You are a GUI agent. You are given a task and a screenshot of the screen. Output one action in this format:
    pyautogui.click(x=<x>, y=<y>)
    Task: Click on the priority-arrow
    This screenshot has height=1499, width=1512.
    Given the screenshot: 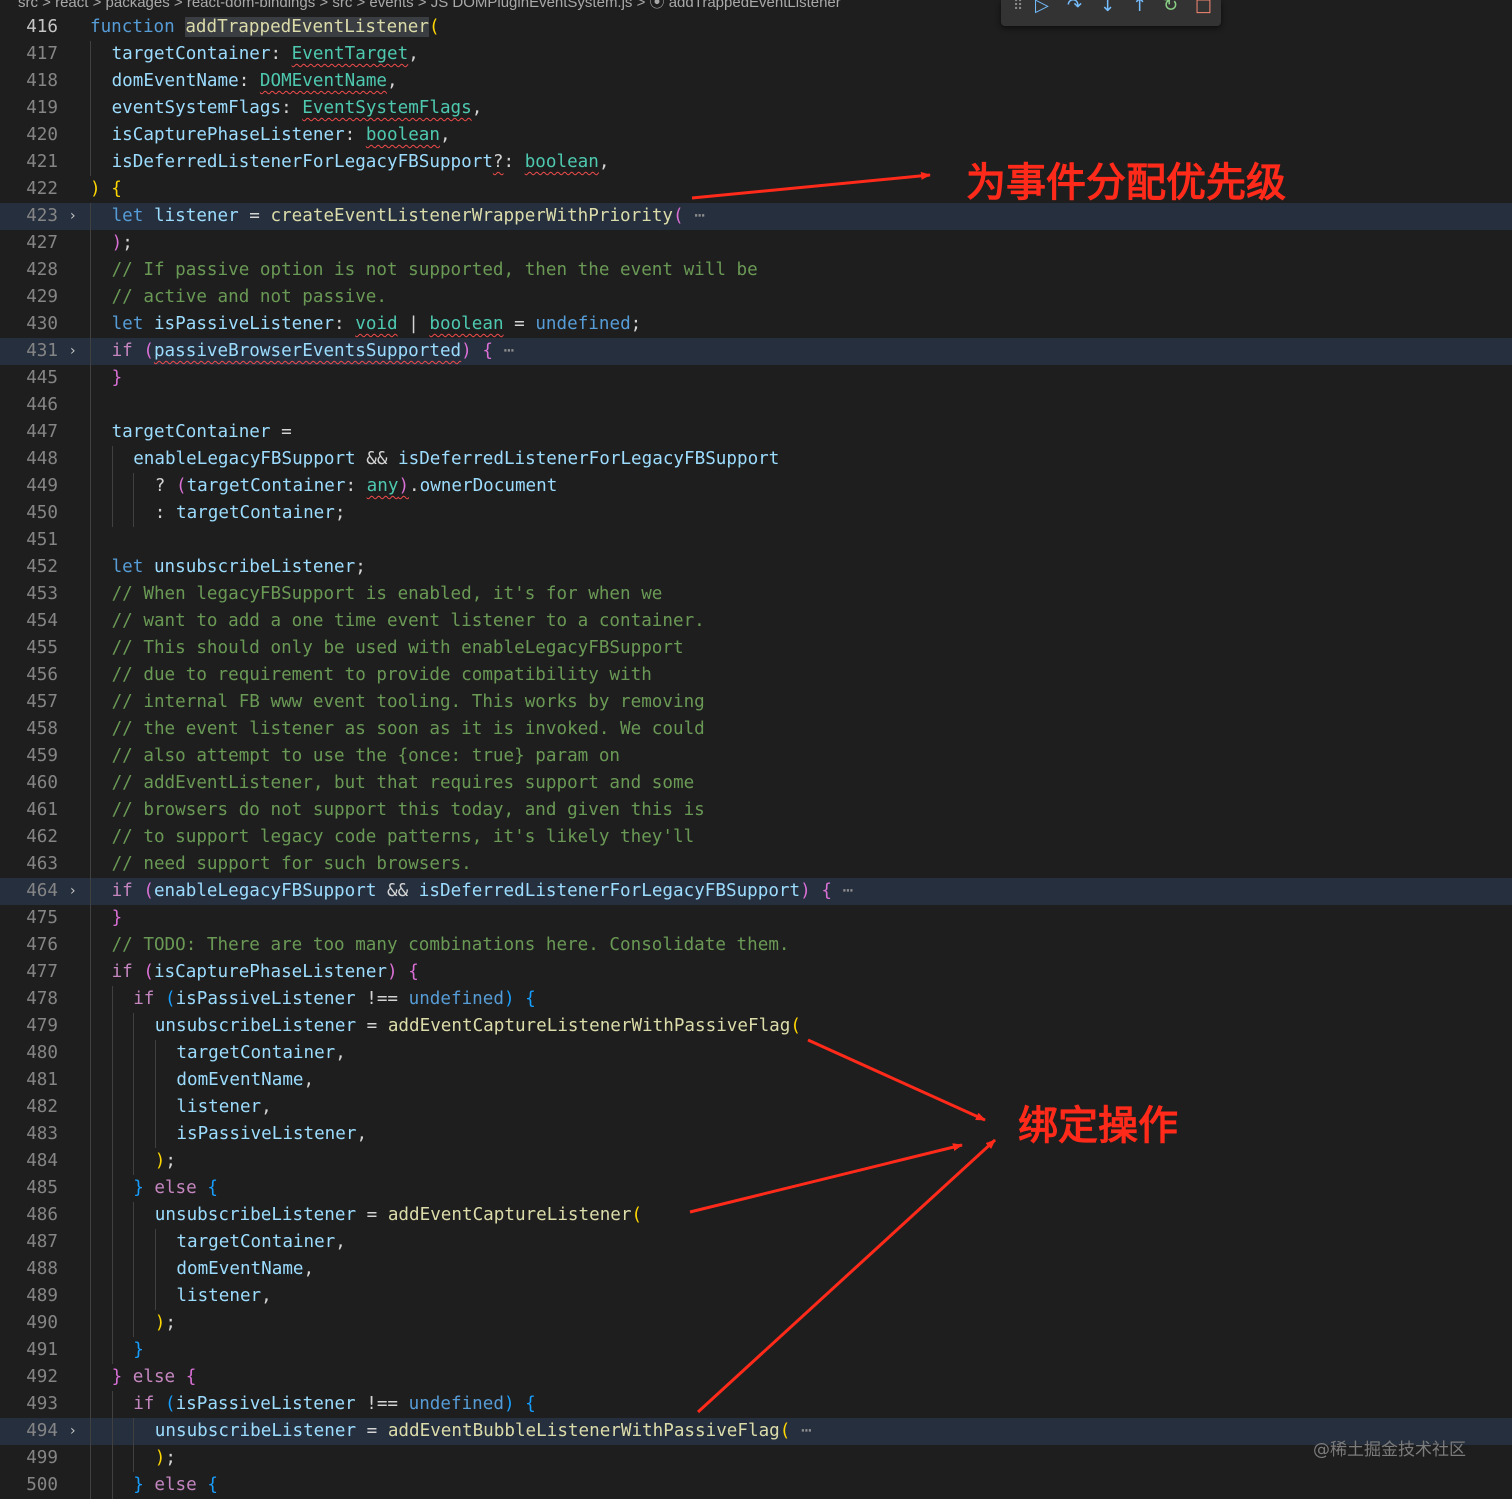 What is the action you would take?
    pyautogui.click(x=811, y=185)
    